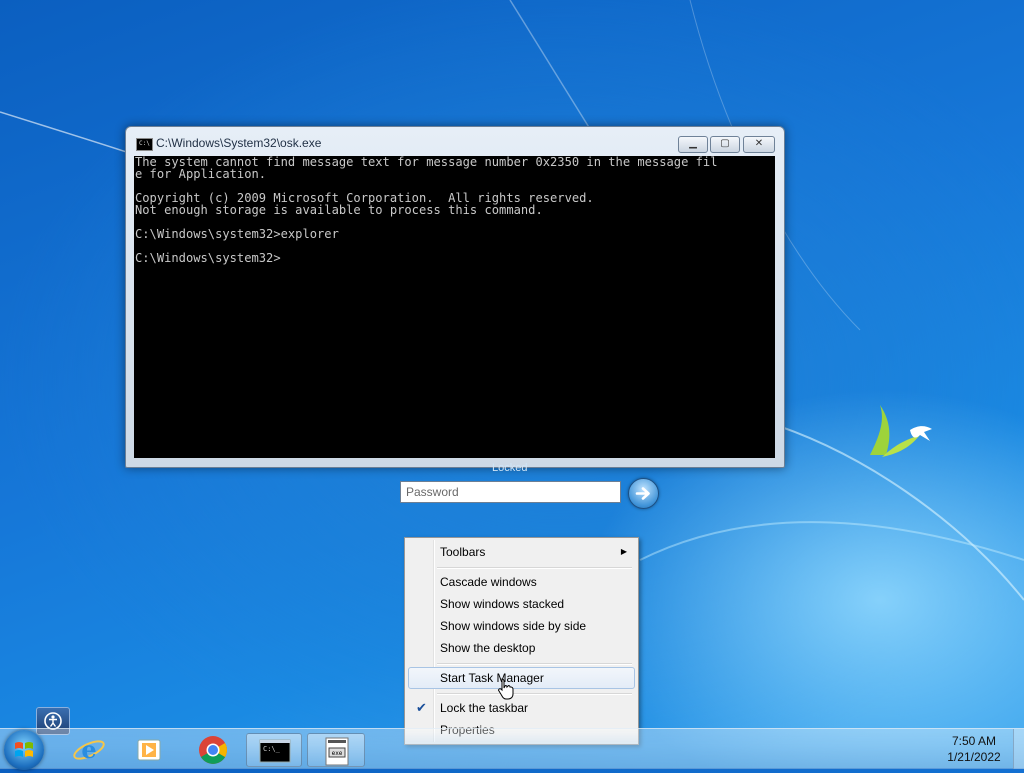  Describe the element at coordinates (1018, 749) in the screenshot. I see `show-desktop-button` at that location.